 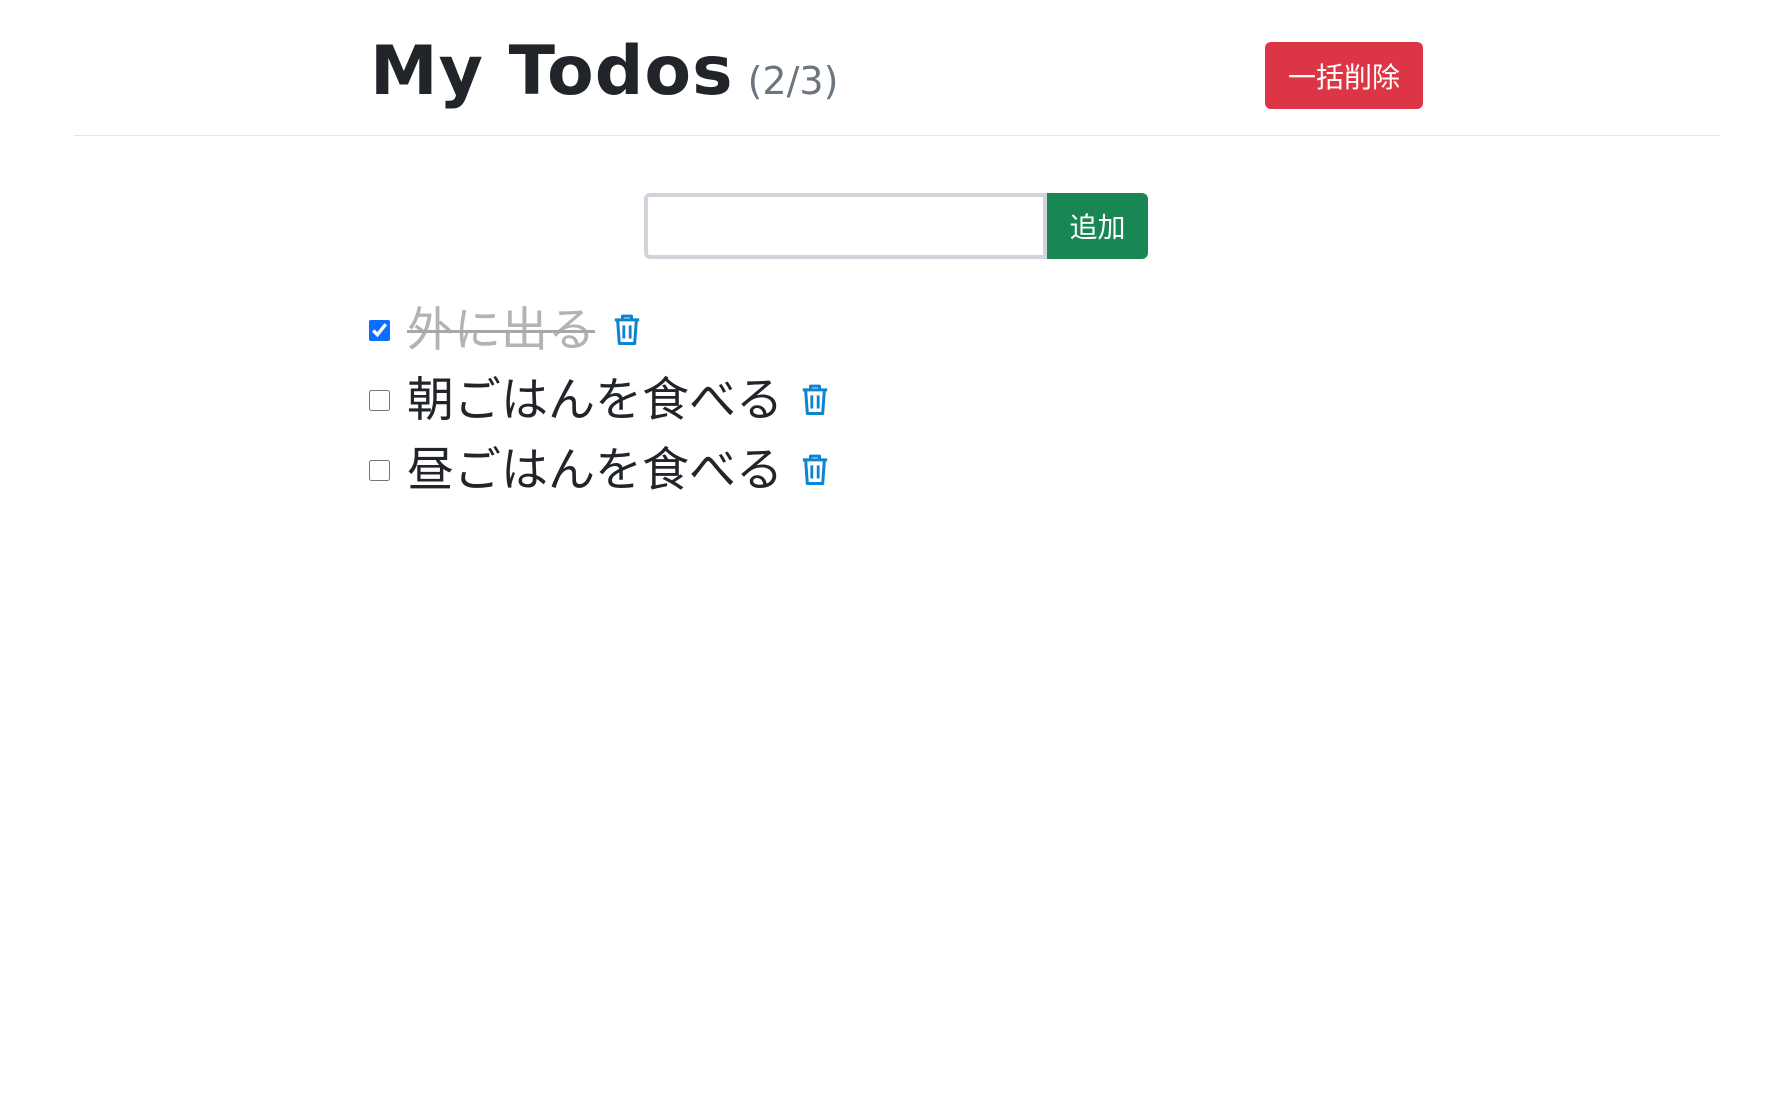 What do you see at coordinates (599, 330) in the screenshot?
I see `todo-item: 外に出る` at bounding box center [599, 330].